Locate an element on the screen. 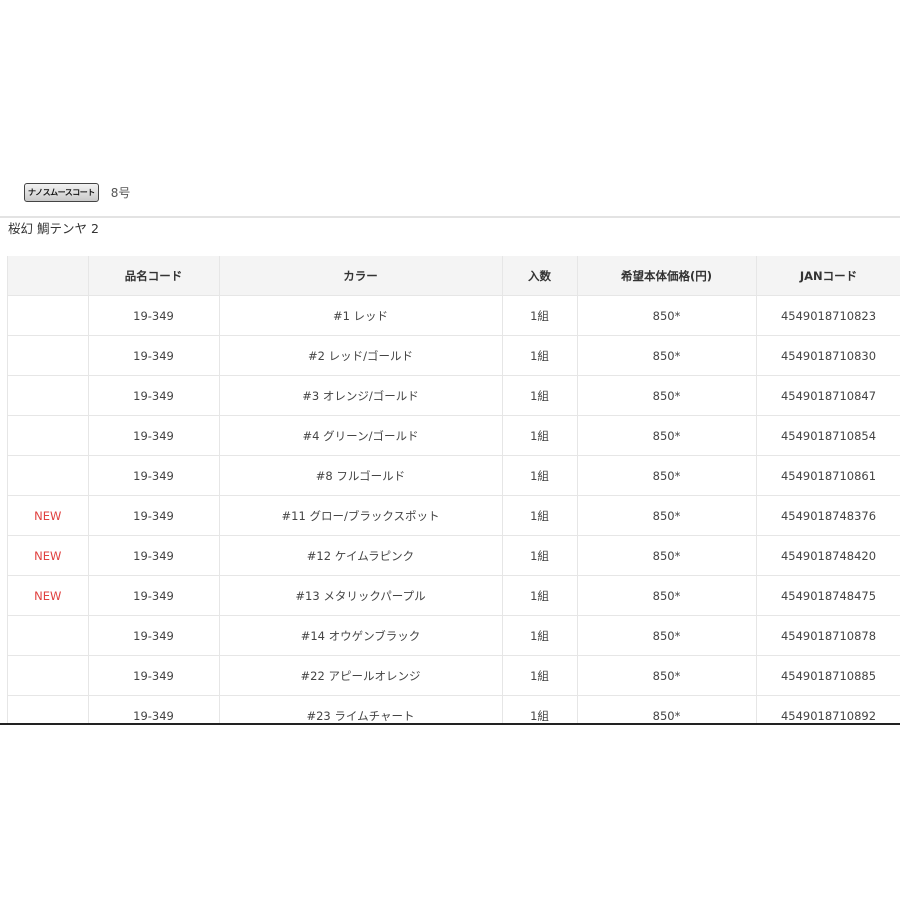  nano-smooth-coat-badge: ナノスムースコート is located at coordinates (61, 192).